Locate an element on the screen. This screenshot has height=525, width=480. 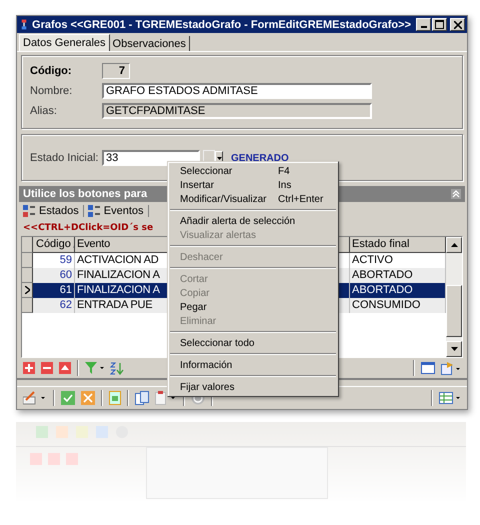
state-description: GENERADO is located at coordinates (260, 158).